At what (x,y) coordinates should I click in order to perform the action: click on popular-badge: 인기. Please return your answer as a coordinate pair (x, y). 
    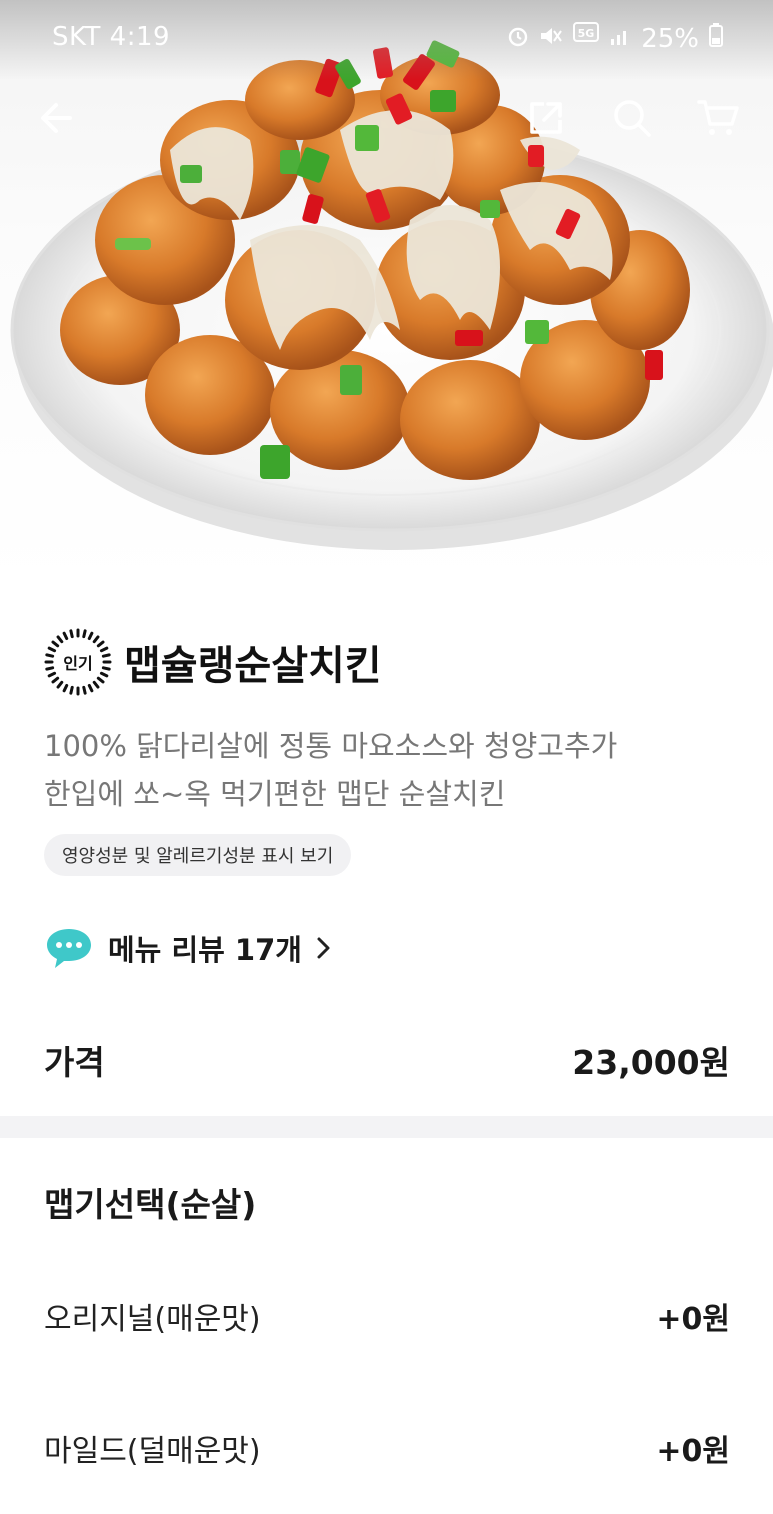
    Looking at the image, I should click on (78, 662).